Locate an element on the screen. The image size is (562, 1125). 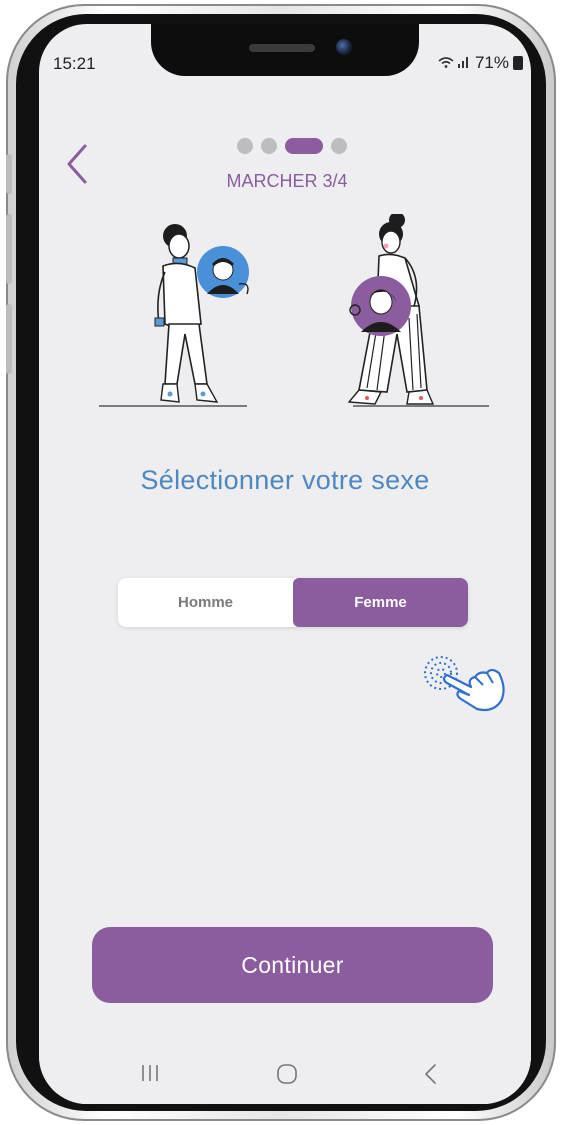
front-camera is located at coordinates (344, 47).